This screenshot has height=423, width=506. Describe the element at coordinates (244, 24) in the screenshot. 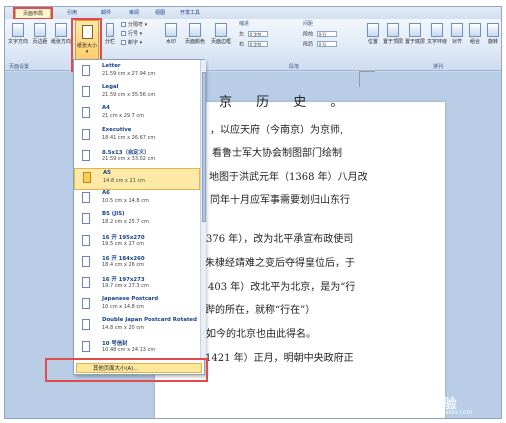

I see `indent-label: 缩进` at that location.